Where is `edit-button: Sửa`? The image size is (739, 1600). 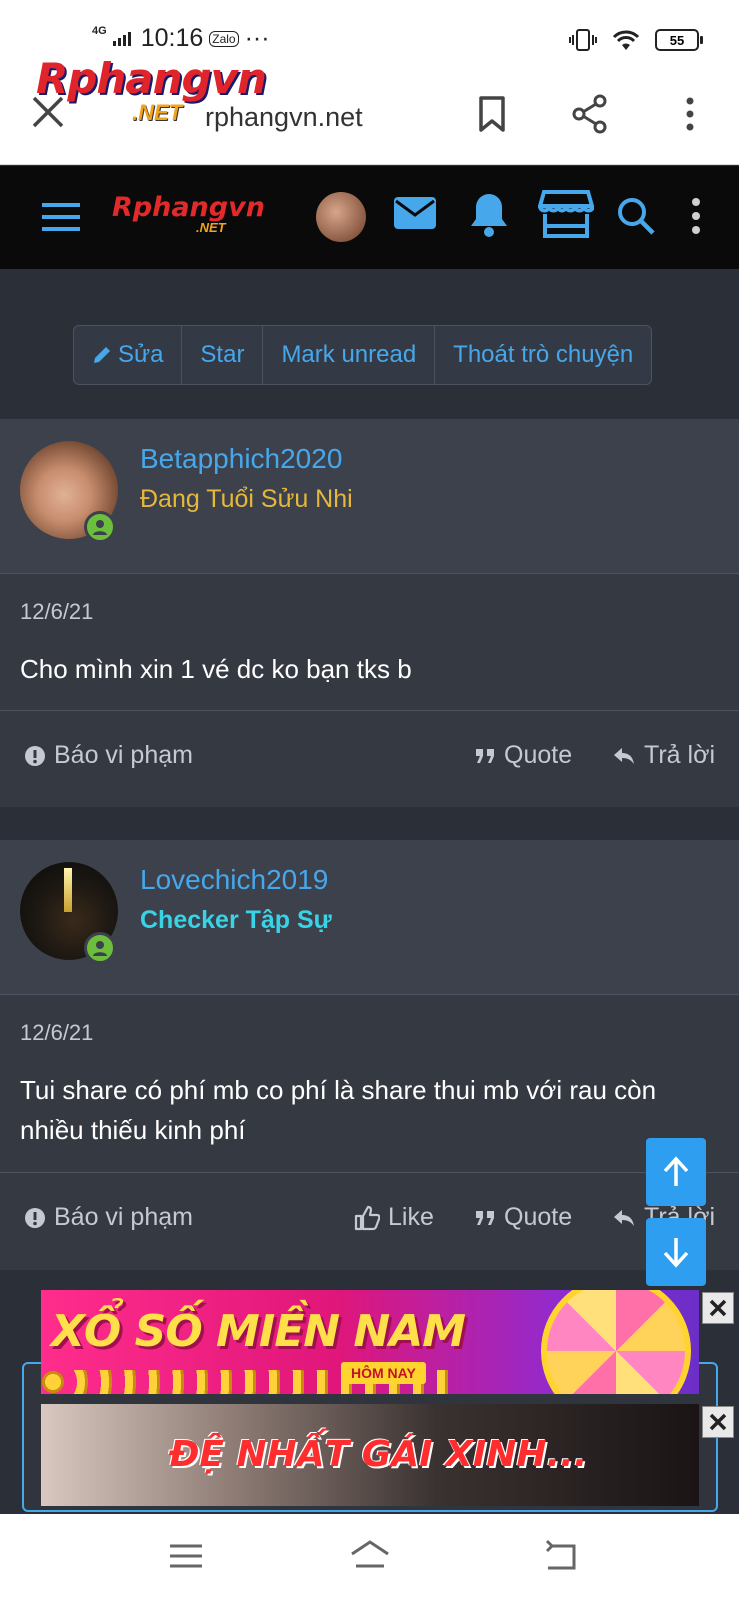
edit-button: Sửa is located at coordinates (128, 355).